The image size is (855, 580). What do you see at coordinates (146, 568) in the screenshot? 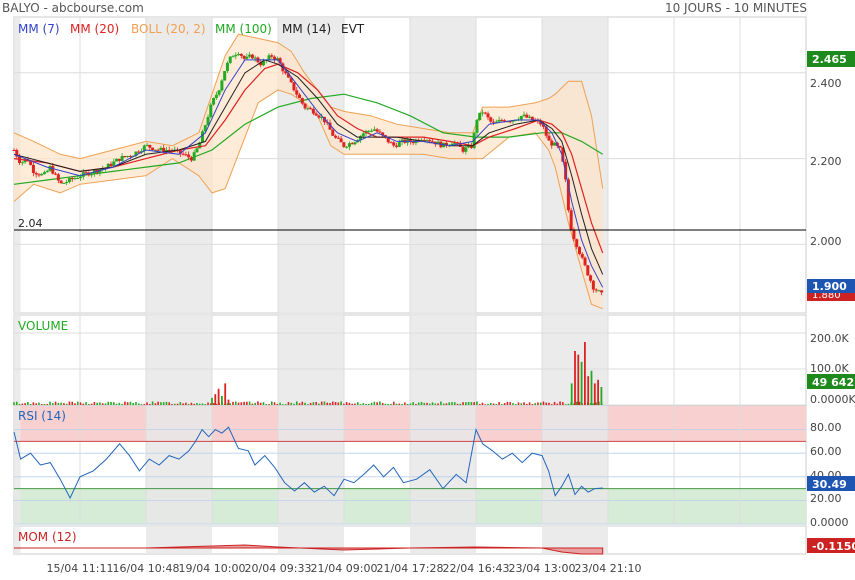
I see `x-tick-label: 16/04 10:48` at bounding box center [146, 568].